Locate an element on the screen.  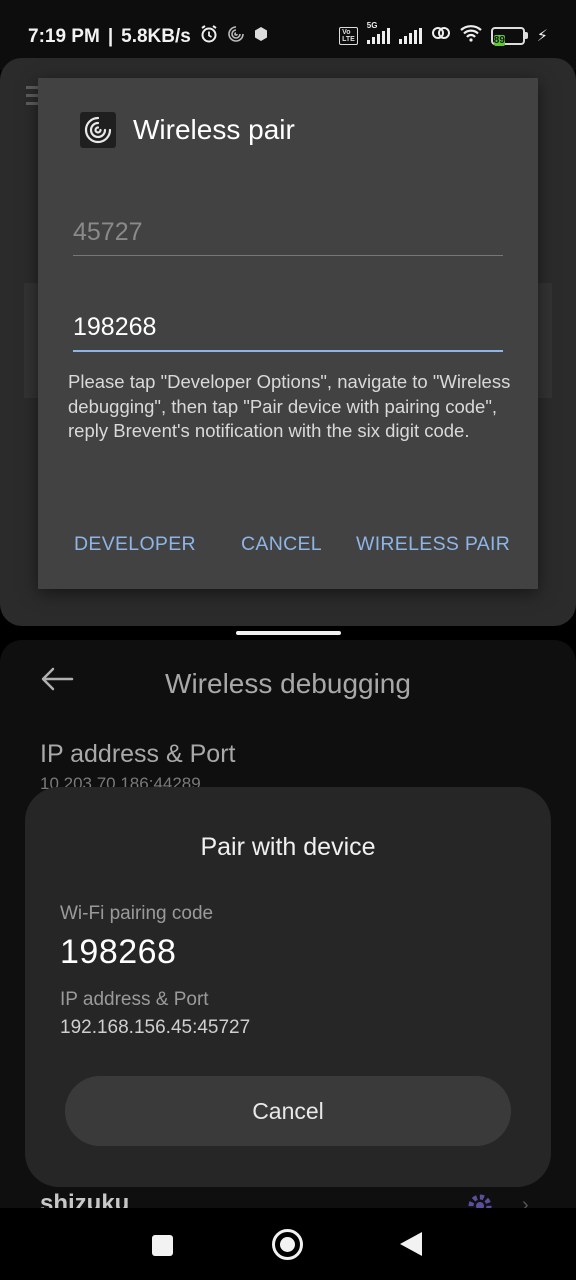
sheet-title: Pair with device is located at coordinates (288, 847).